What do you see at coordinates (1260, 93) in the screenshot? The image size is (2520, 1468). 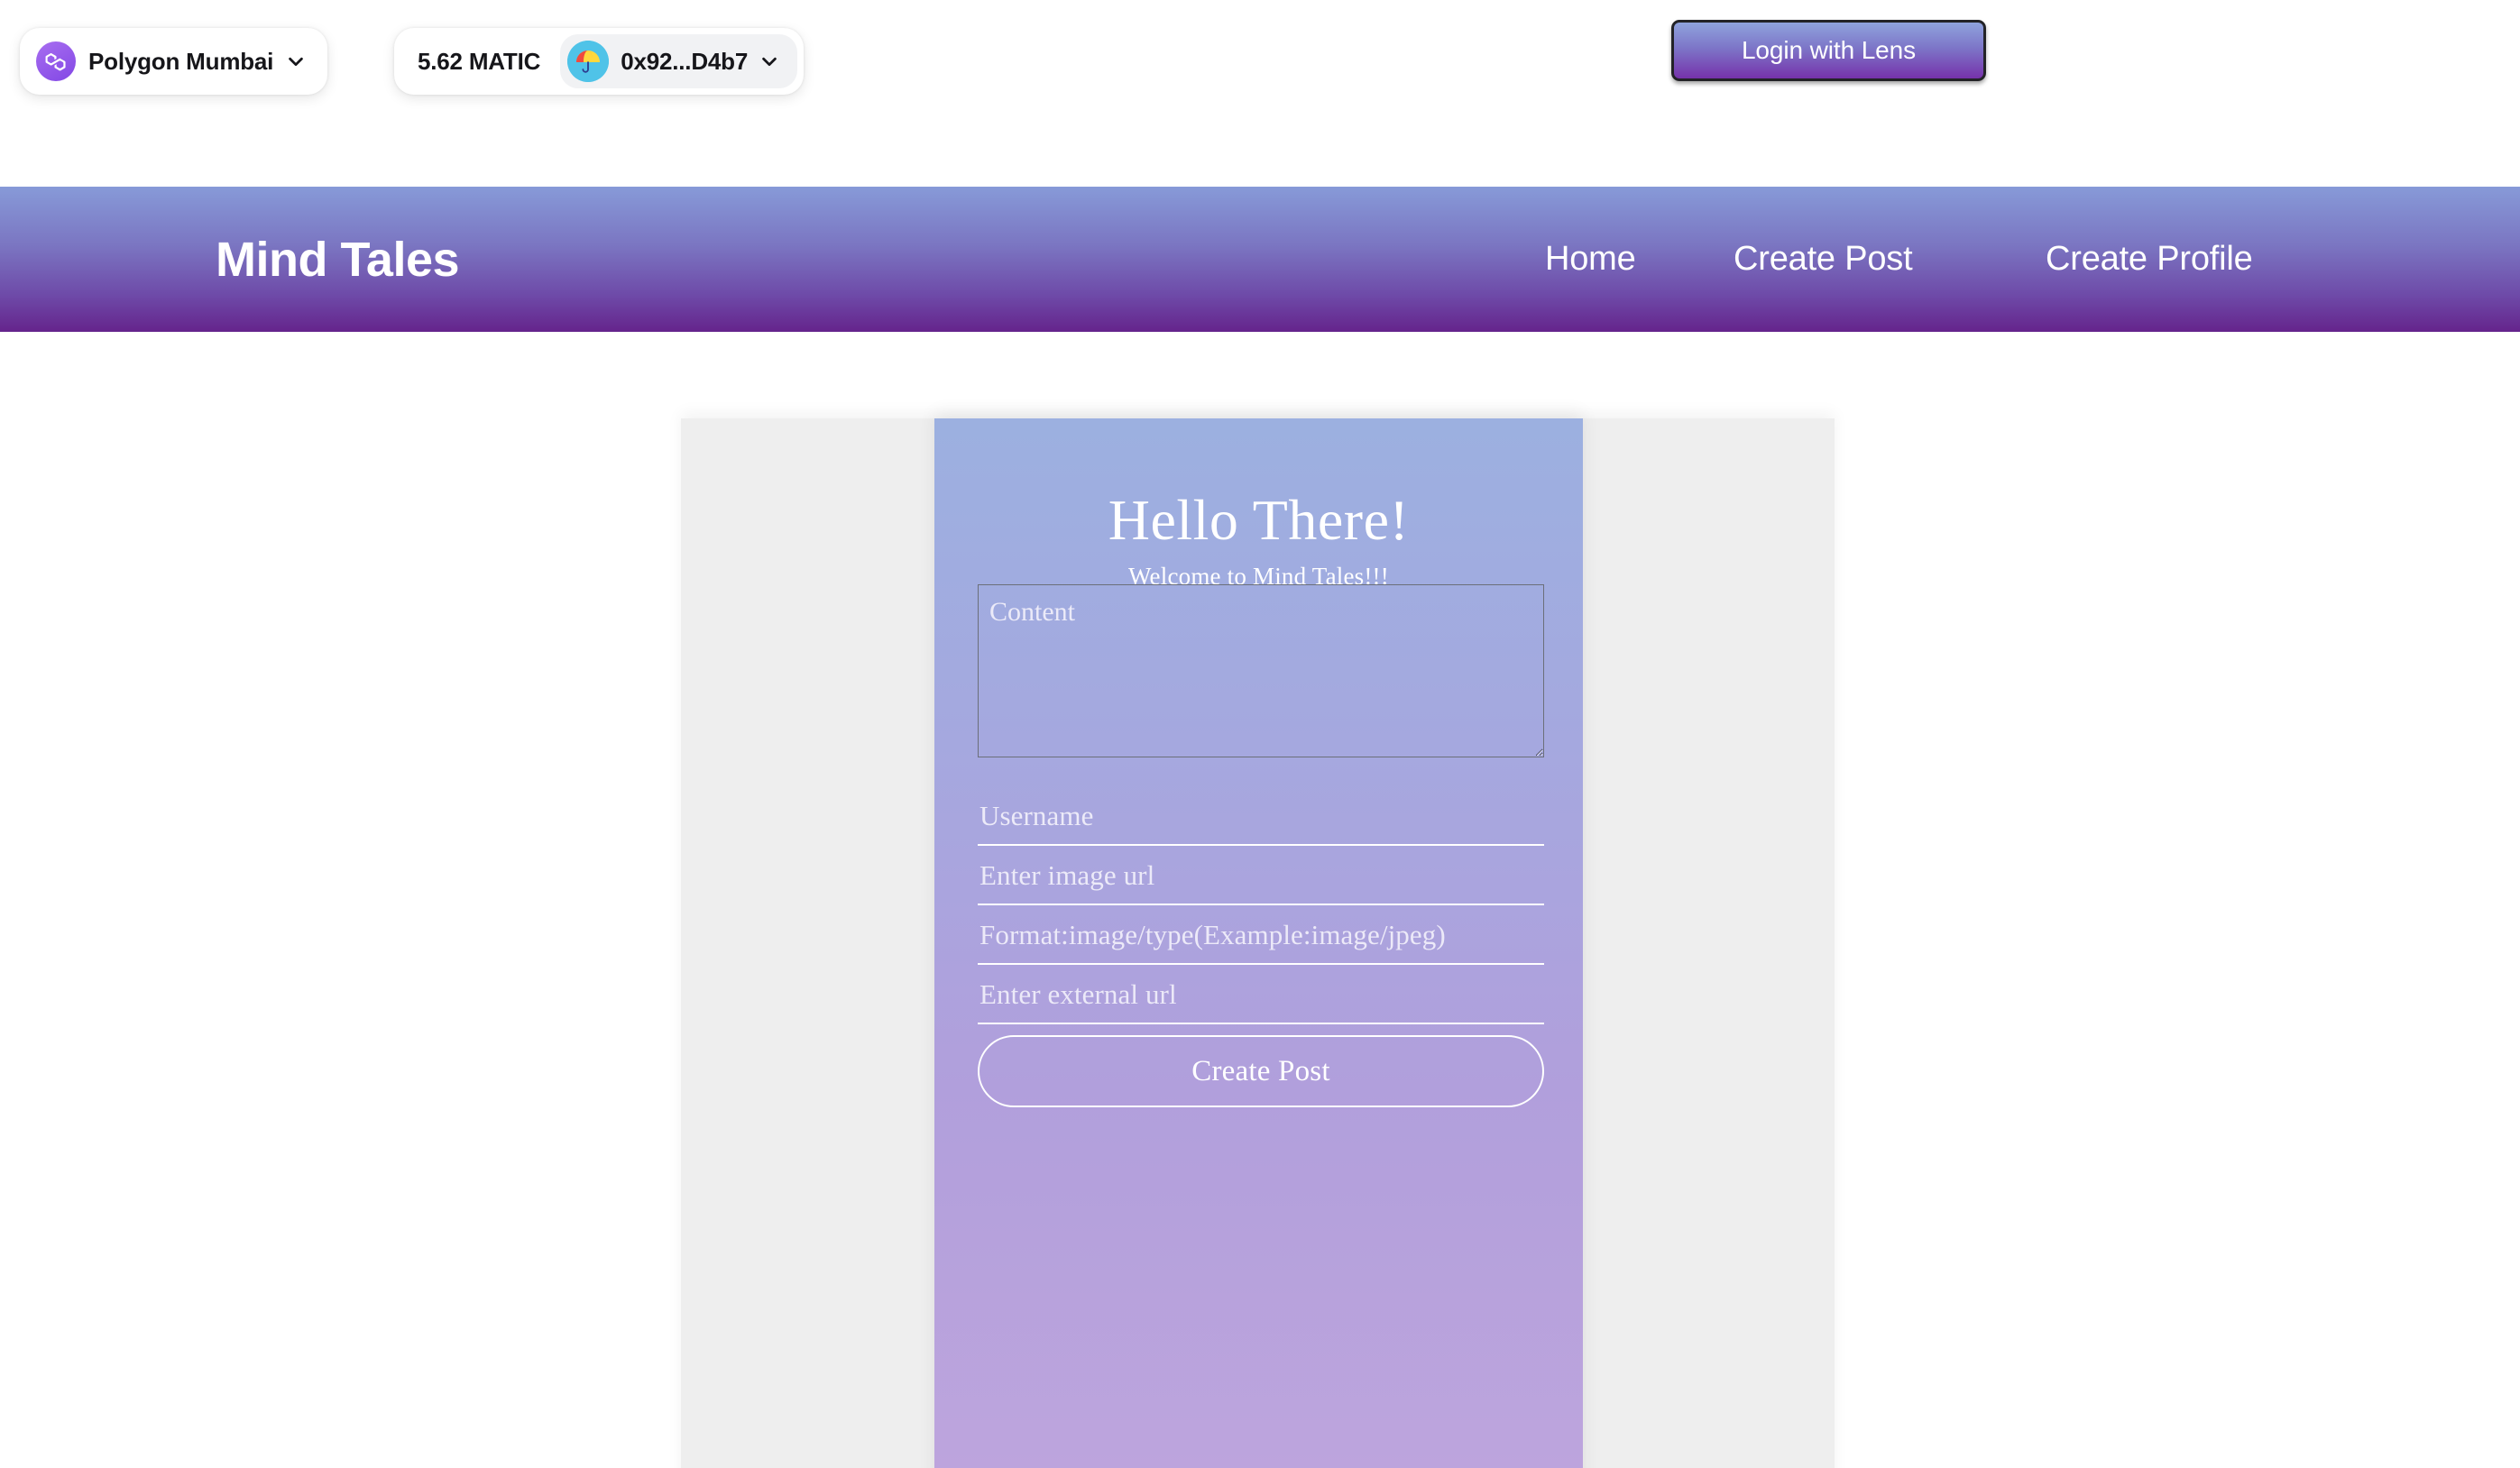 I see `wallet-bar: Polygon Mumbai 5.62 MATIC 0x92...D4b7 Lo` at bounding box center [1260, 93].